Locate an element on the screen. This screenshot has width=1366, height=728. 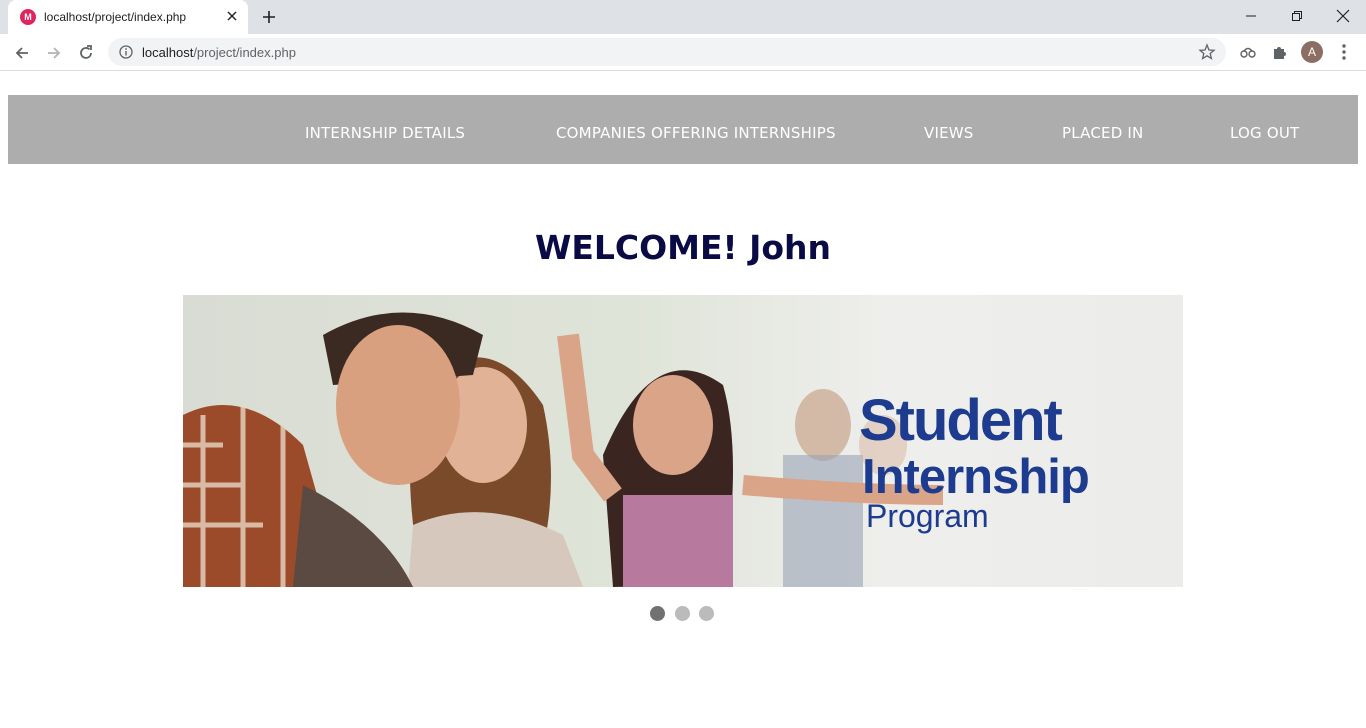
back-arrow-icon is located at coordinates (22, 53).